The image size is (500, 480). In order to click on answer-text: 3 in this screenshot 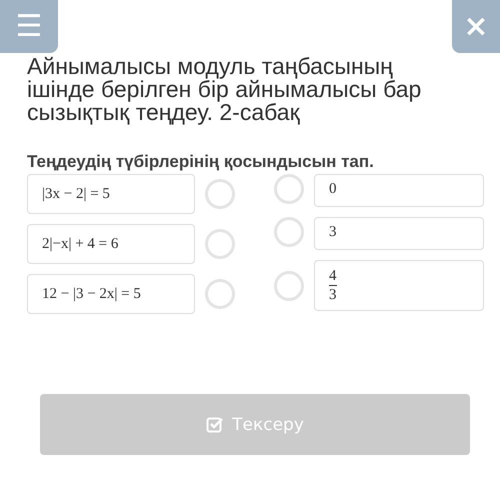, I will do `click(332, 232)`.